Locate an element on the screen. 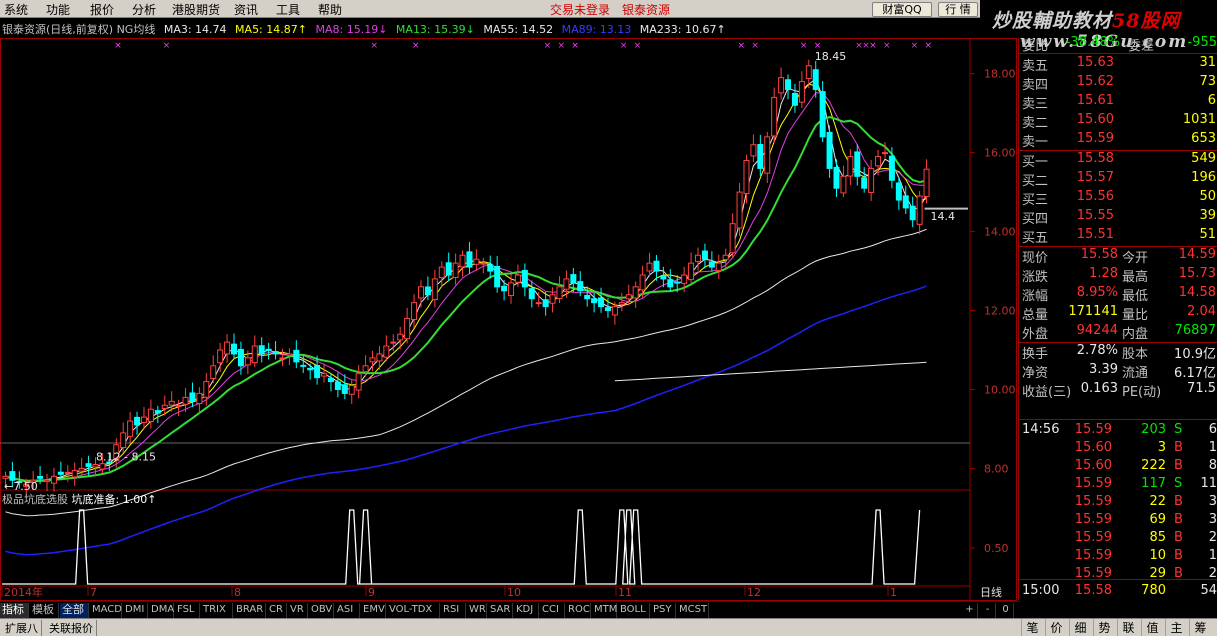  indicator-tab-macd: MACD is located at coordinates (106, 610).